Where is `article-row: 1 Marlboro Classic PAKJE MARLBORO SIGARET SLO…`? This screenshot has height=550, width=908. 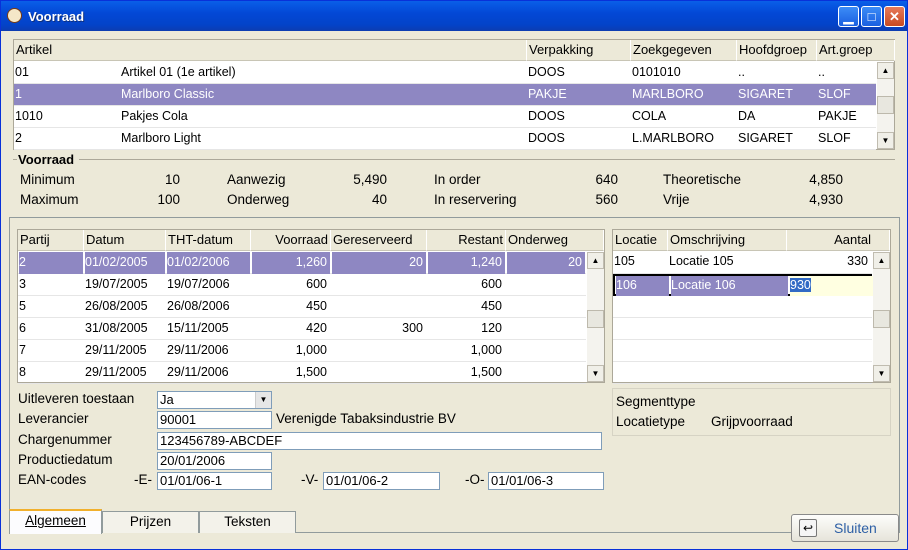
article-row: 1 Marlboro Classic PAKJE MARLBORO SIGARET SLO… is located at coordinates (445, 95).